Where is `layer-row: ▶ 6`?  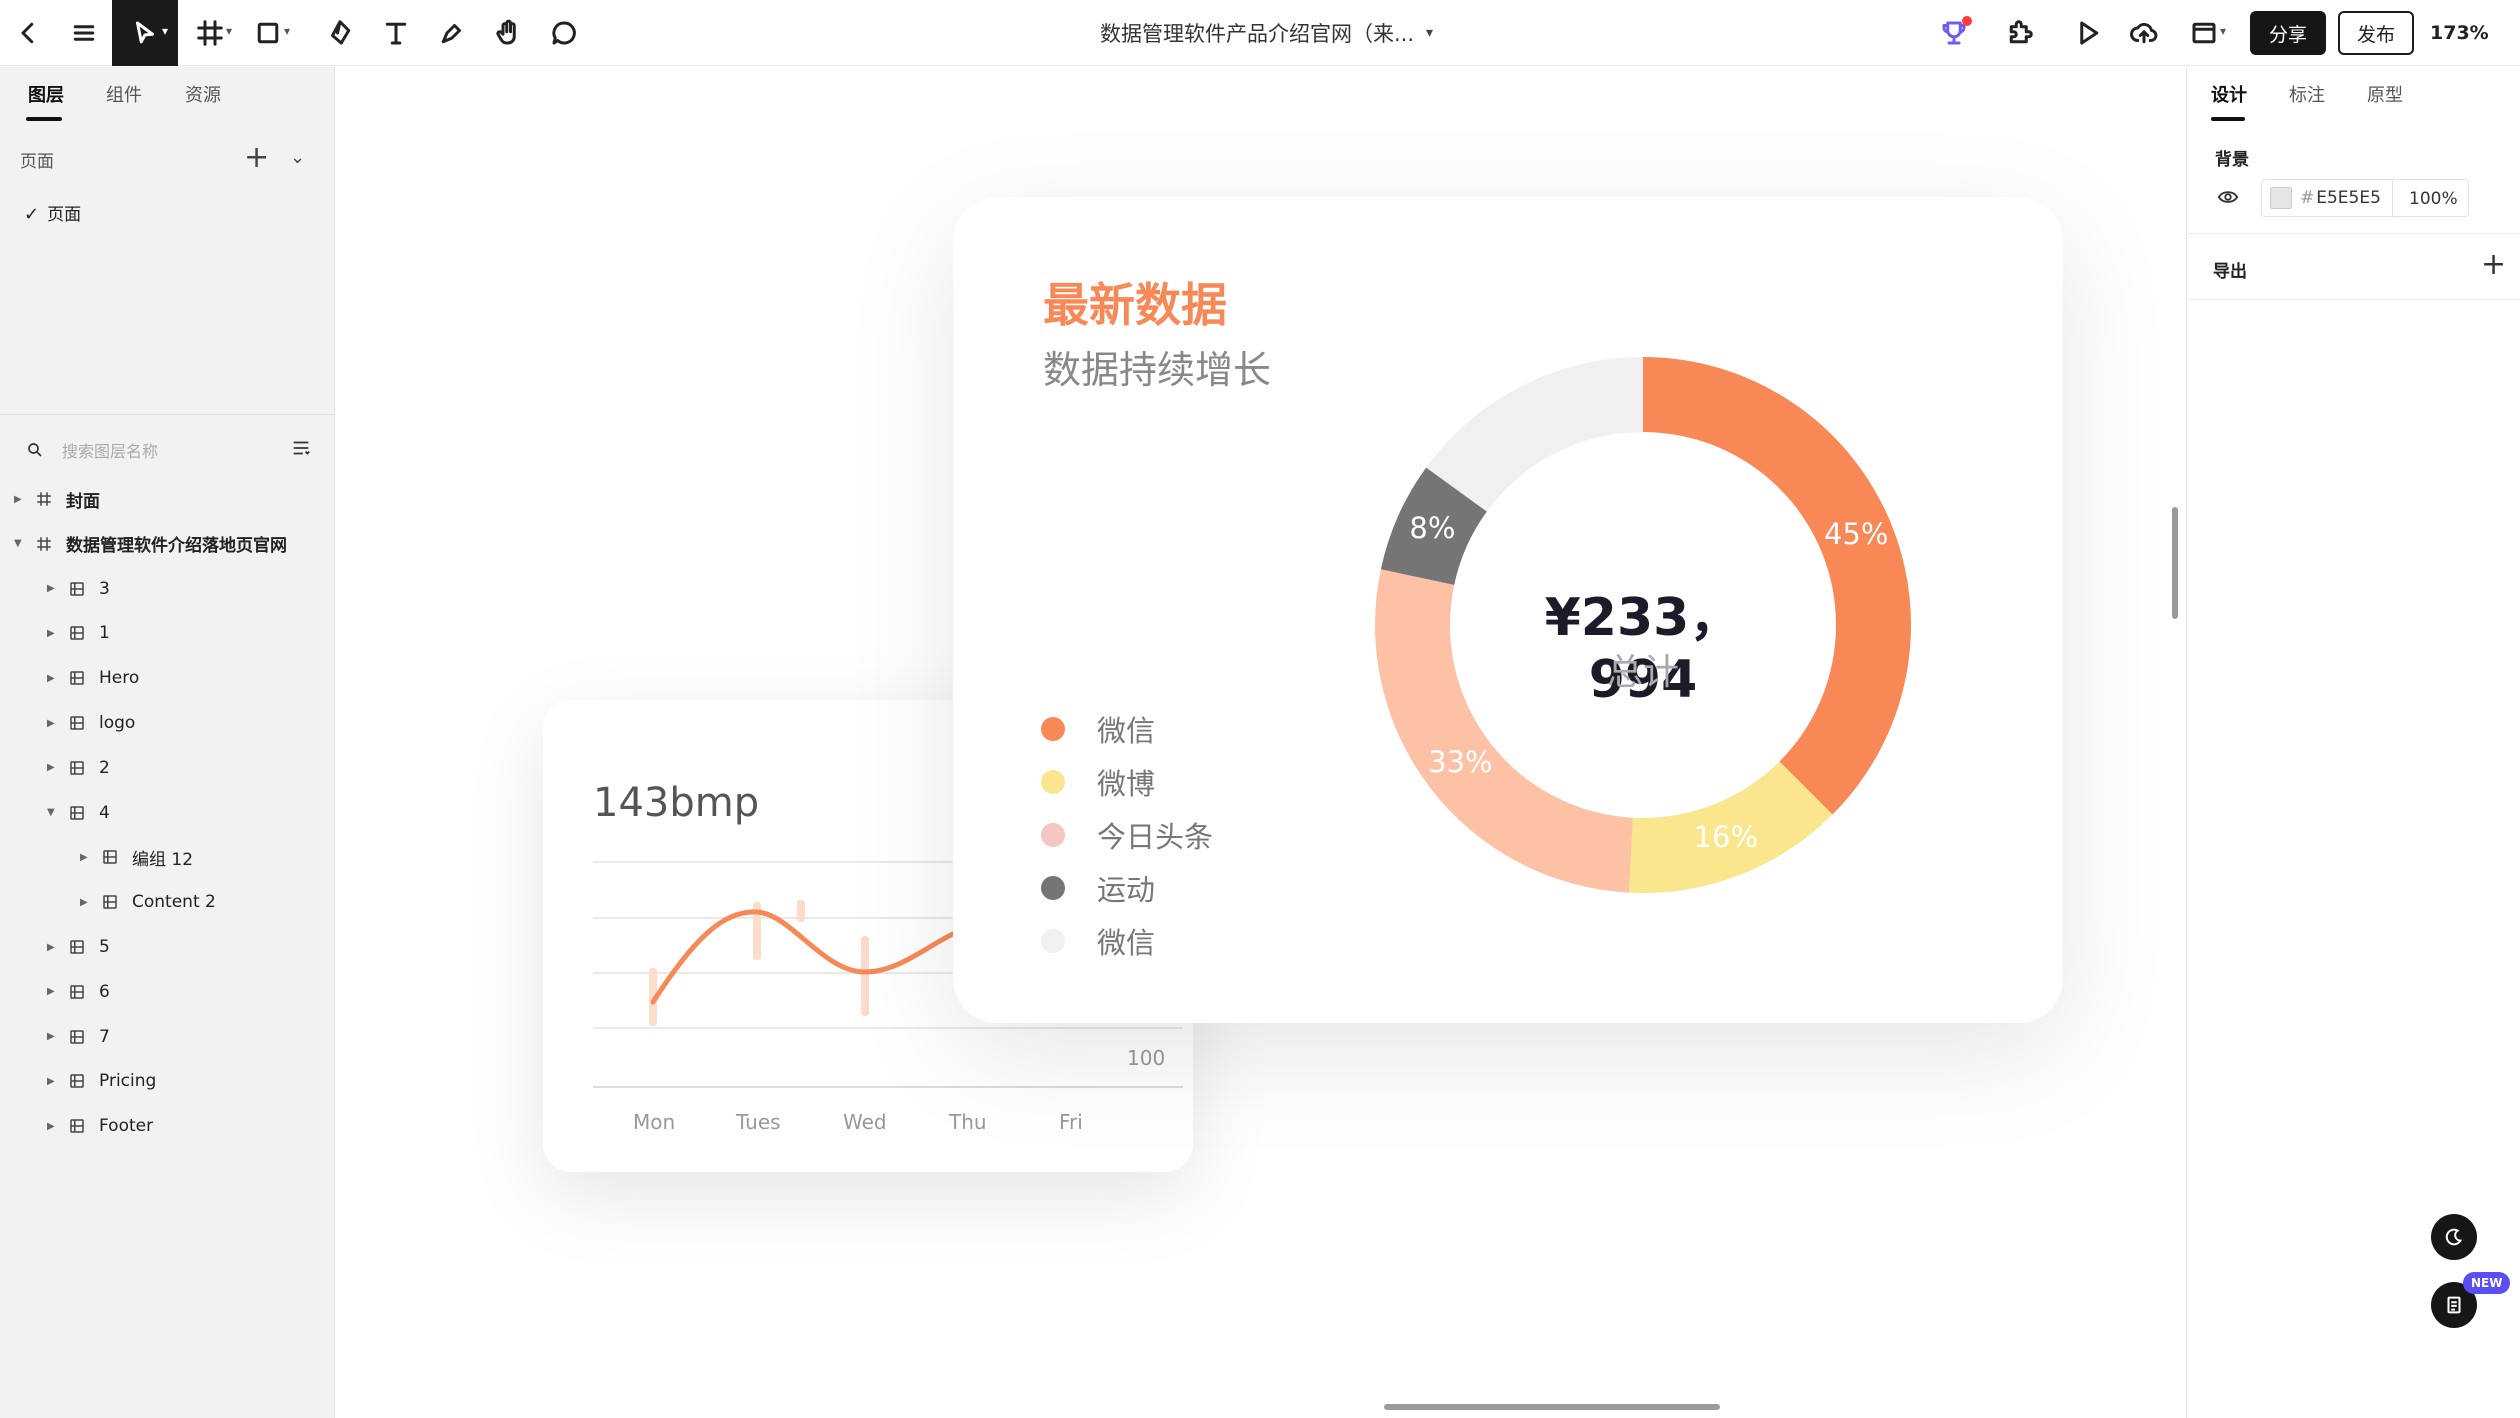 layer-row: ▶ 6 is located at coordinates (78, 992).